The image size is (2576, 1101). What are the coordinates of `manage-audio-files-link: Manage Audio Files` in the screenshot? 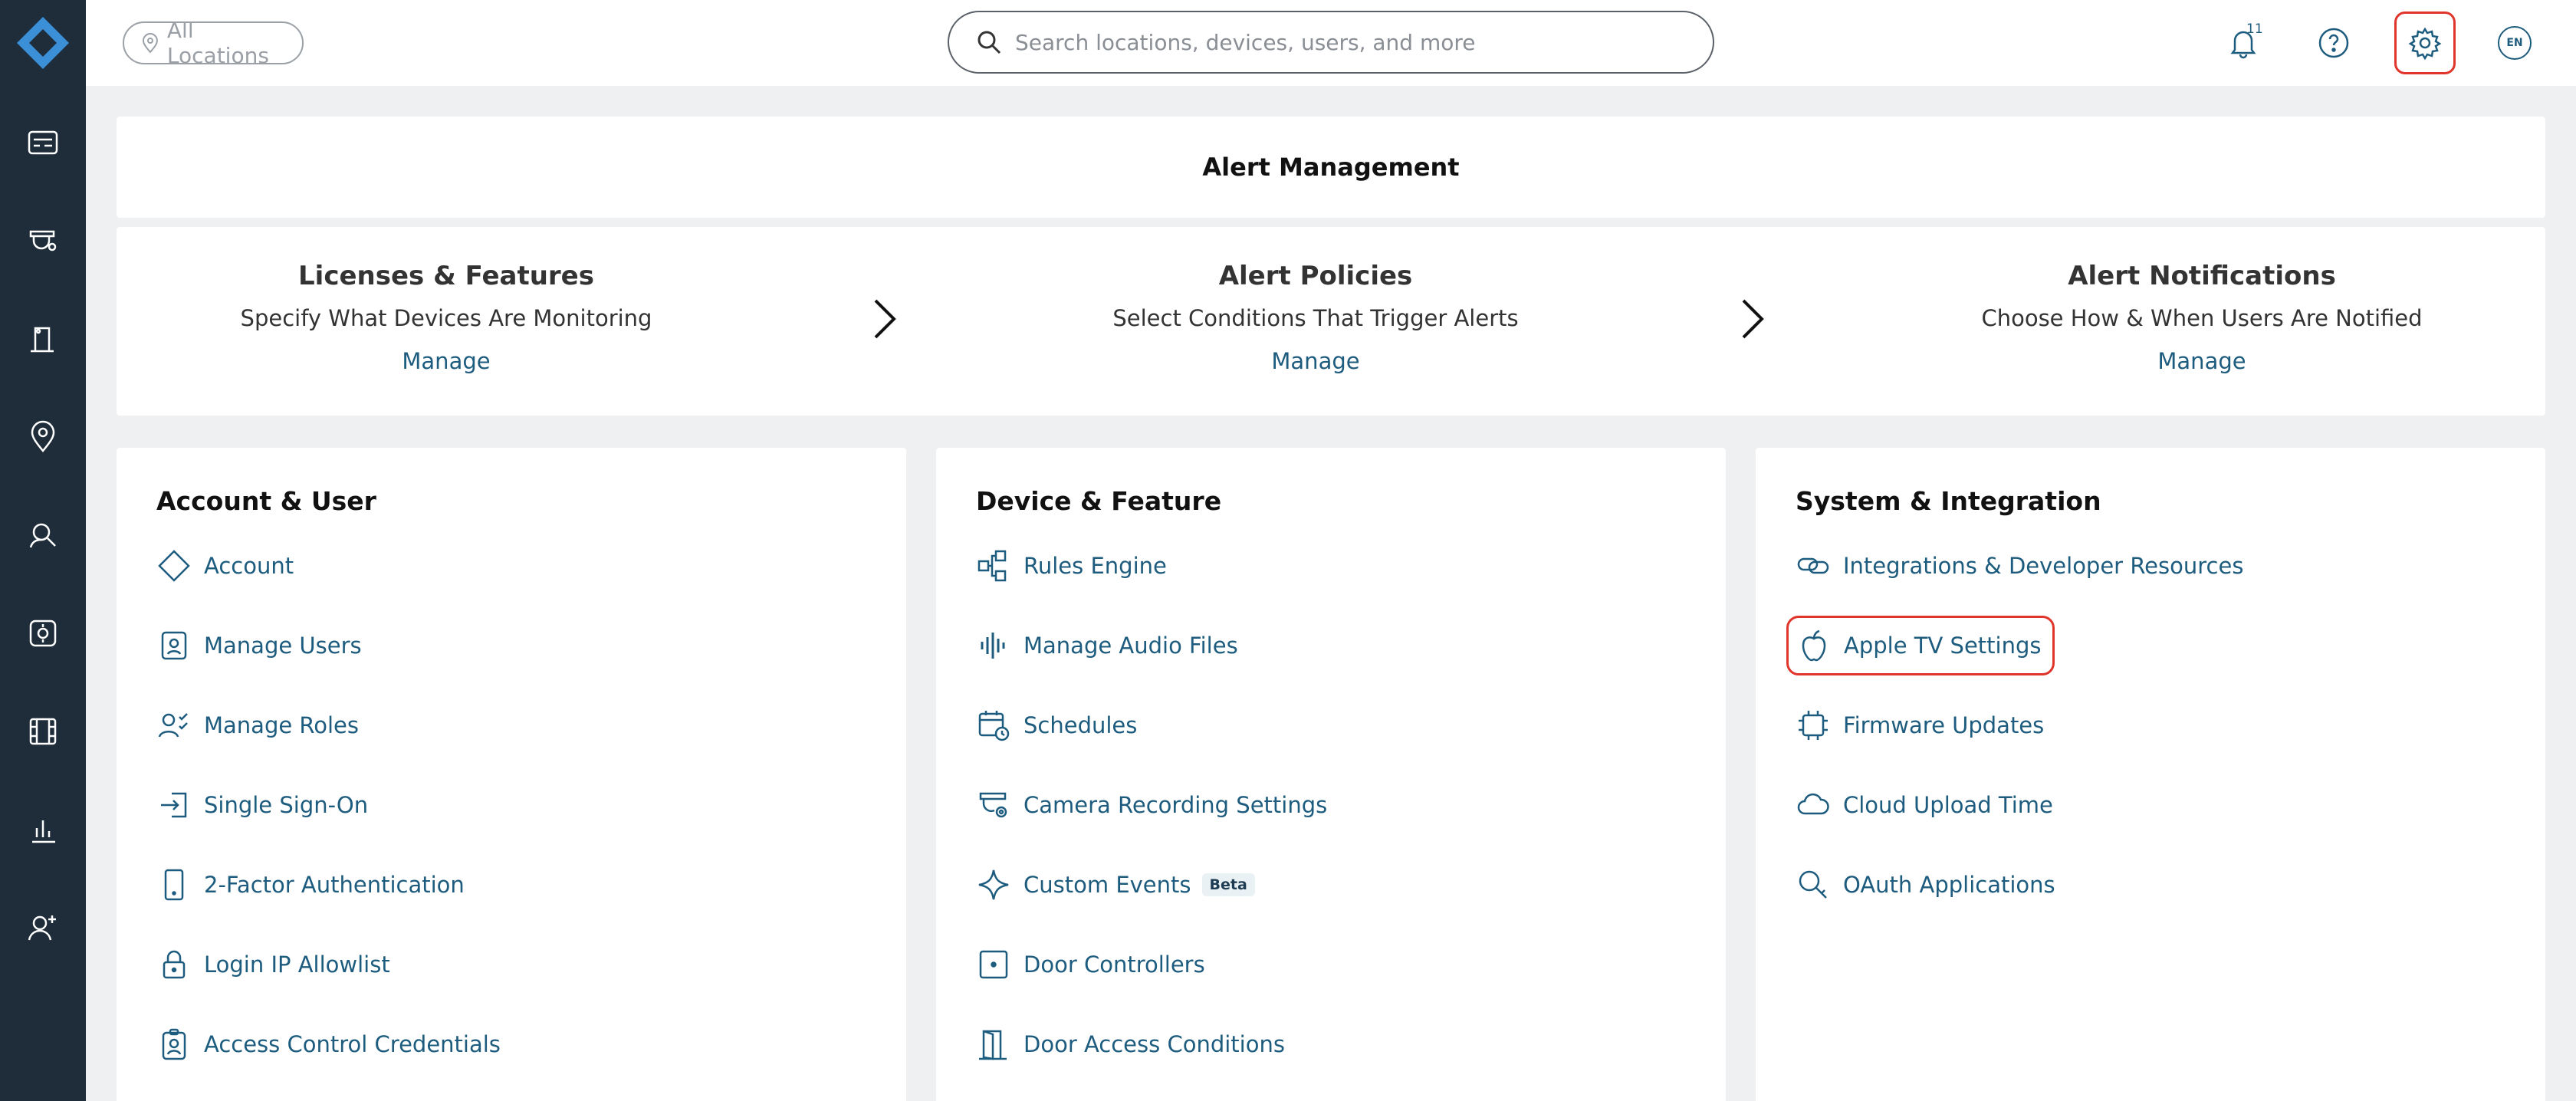 It's located at (1113, 646).